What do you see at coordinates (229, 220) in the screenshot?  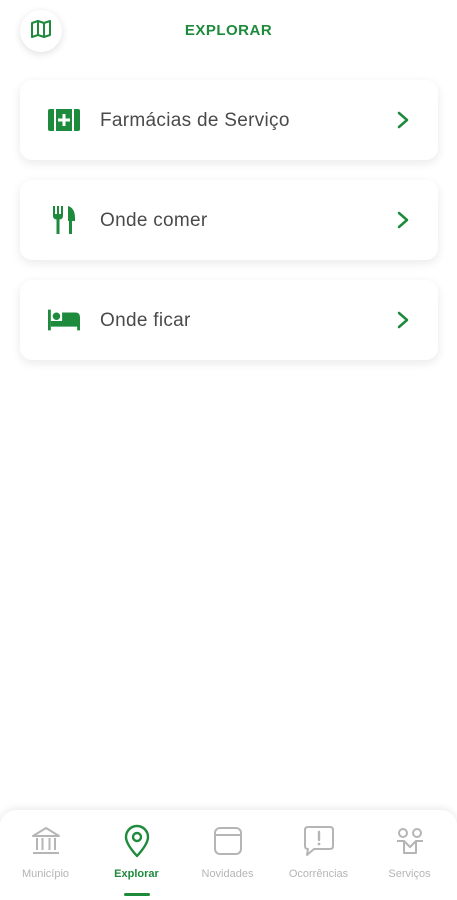 I see `menu-item-where-to-eat: Onde comer` at bounding box center [229, 220].